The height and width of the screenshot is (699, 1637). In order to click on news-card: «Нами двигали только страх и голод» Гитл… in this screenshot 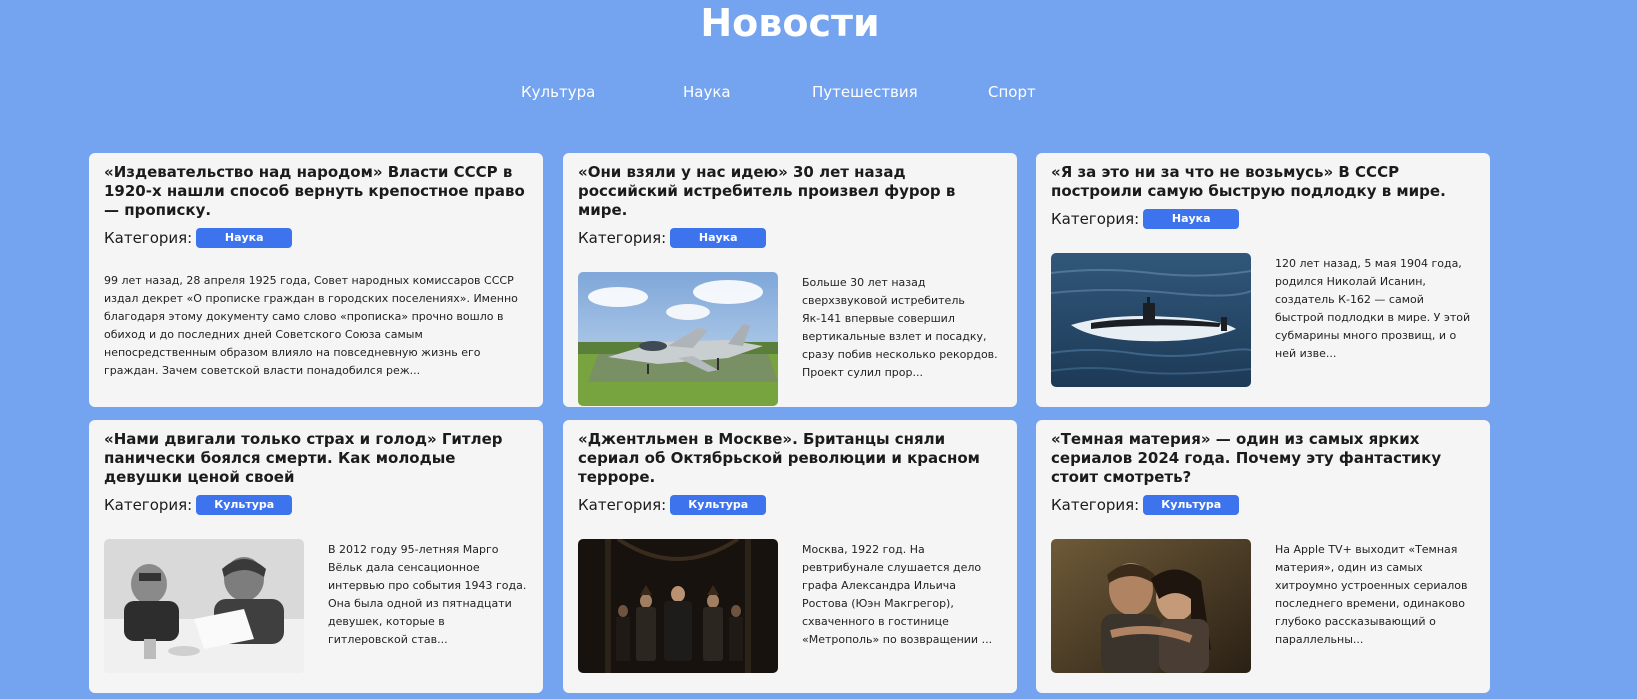, I will do `click(316, 556)`.